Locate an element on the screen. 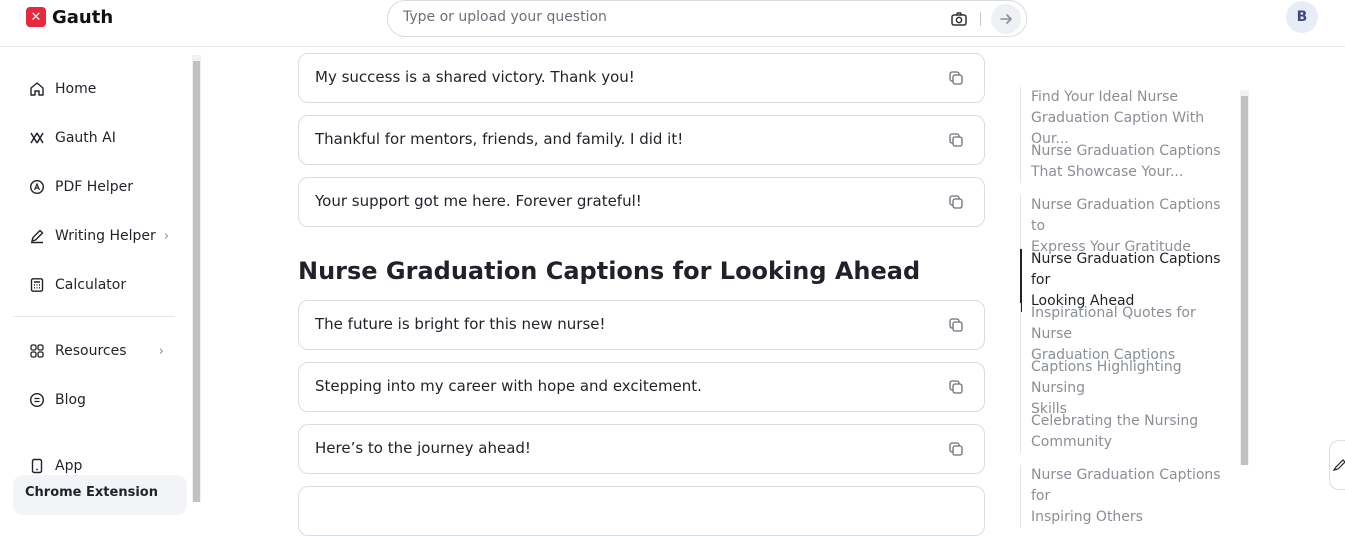  feedback-tab is located at coordinates (1337, 465).